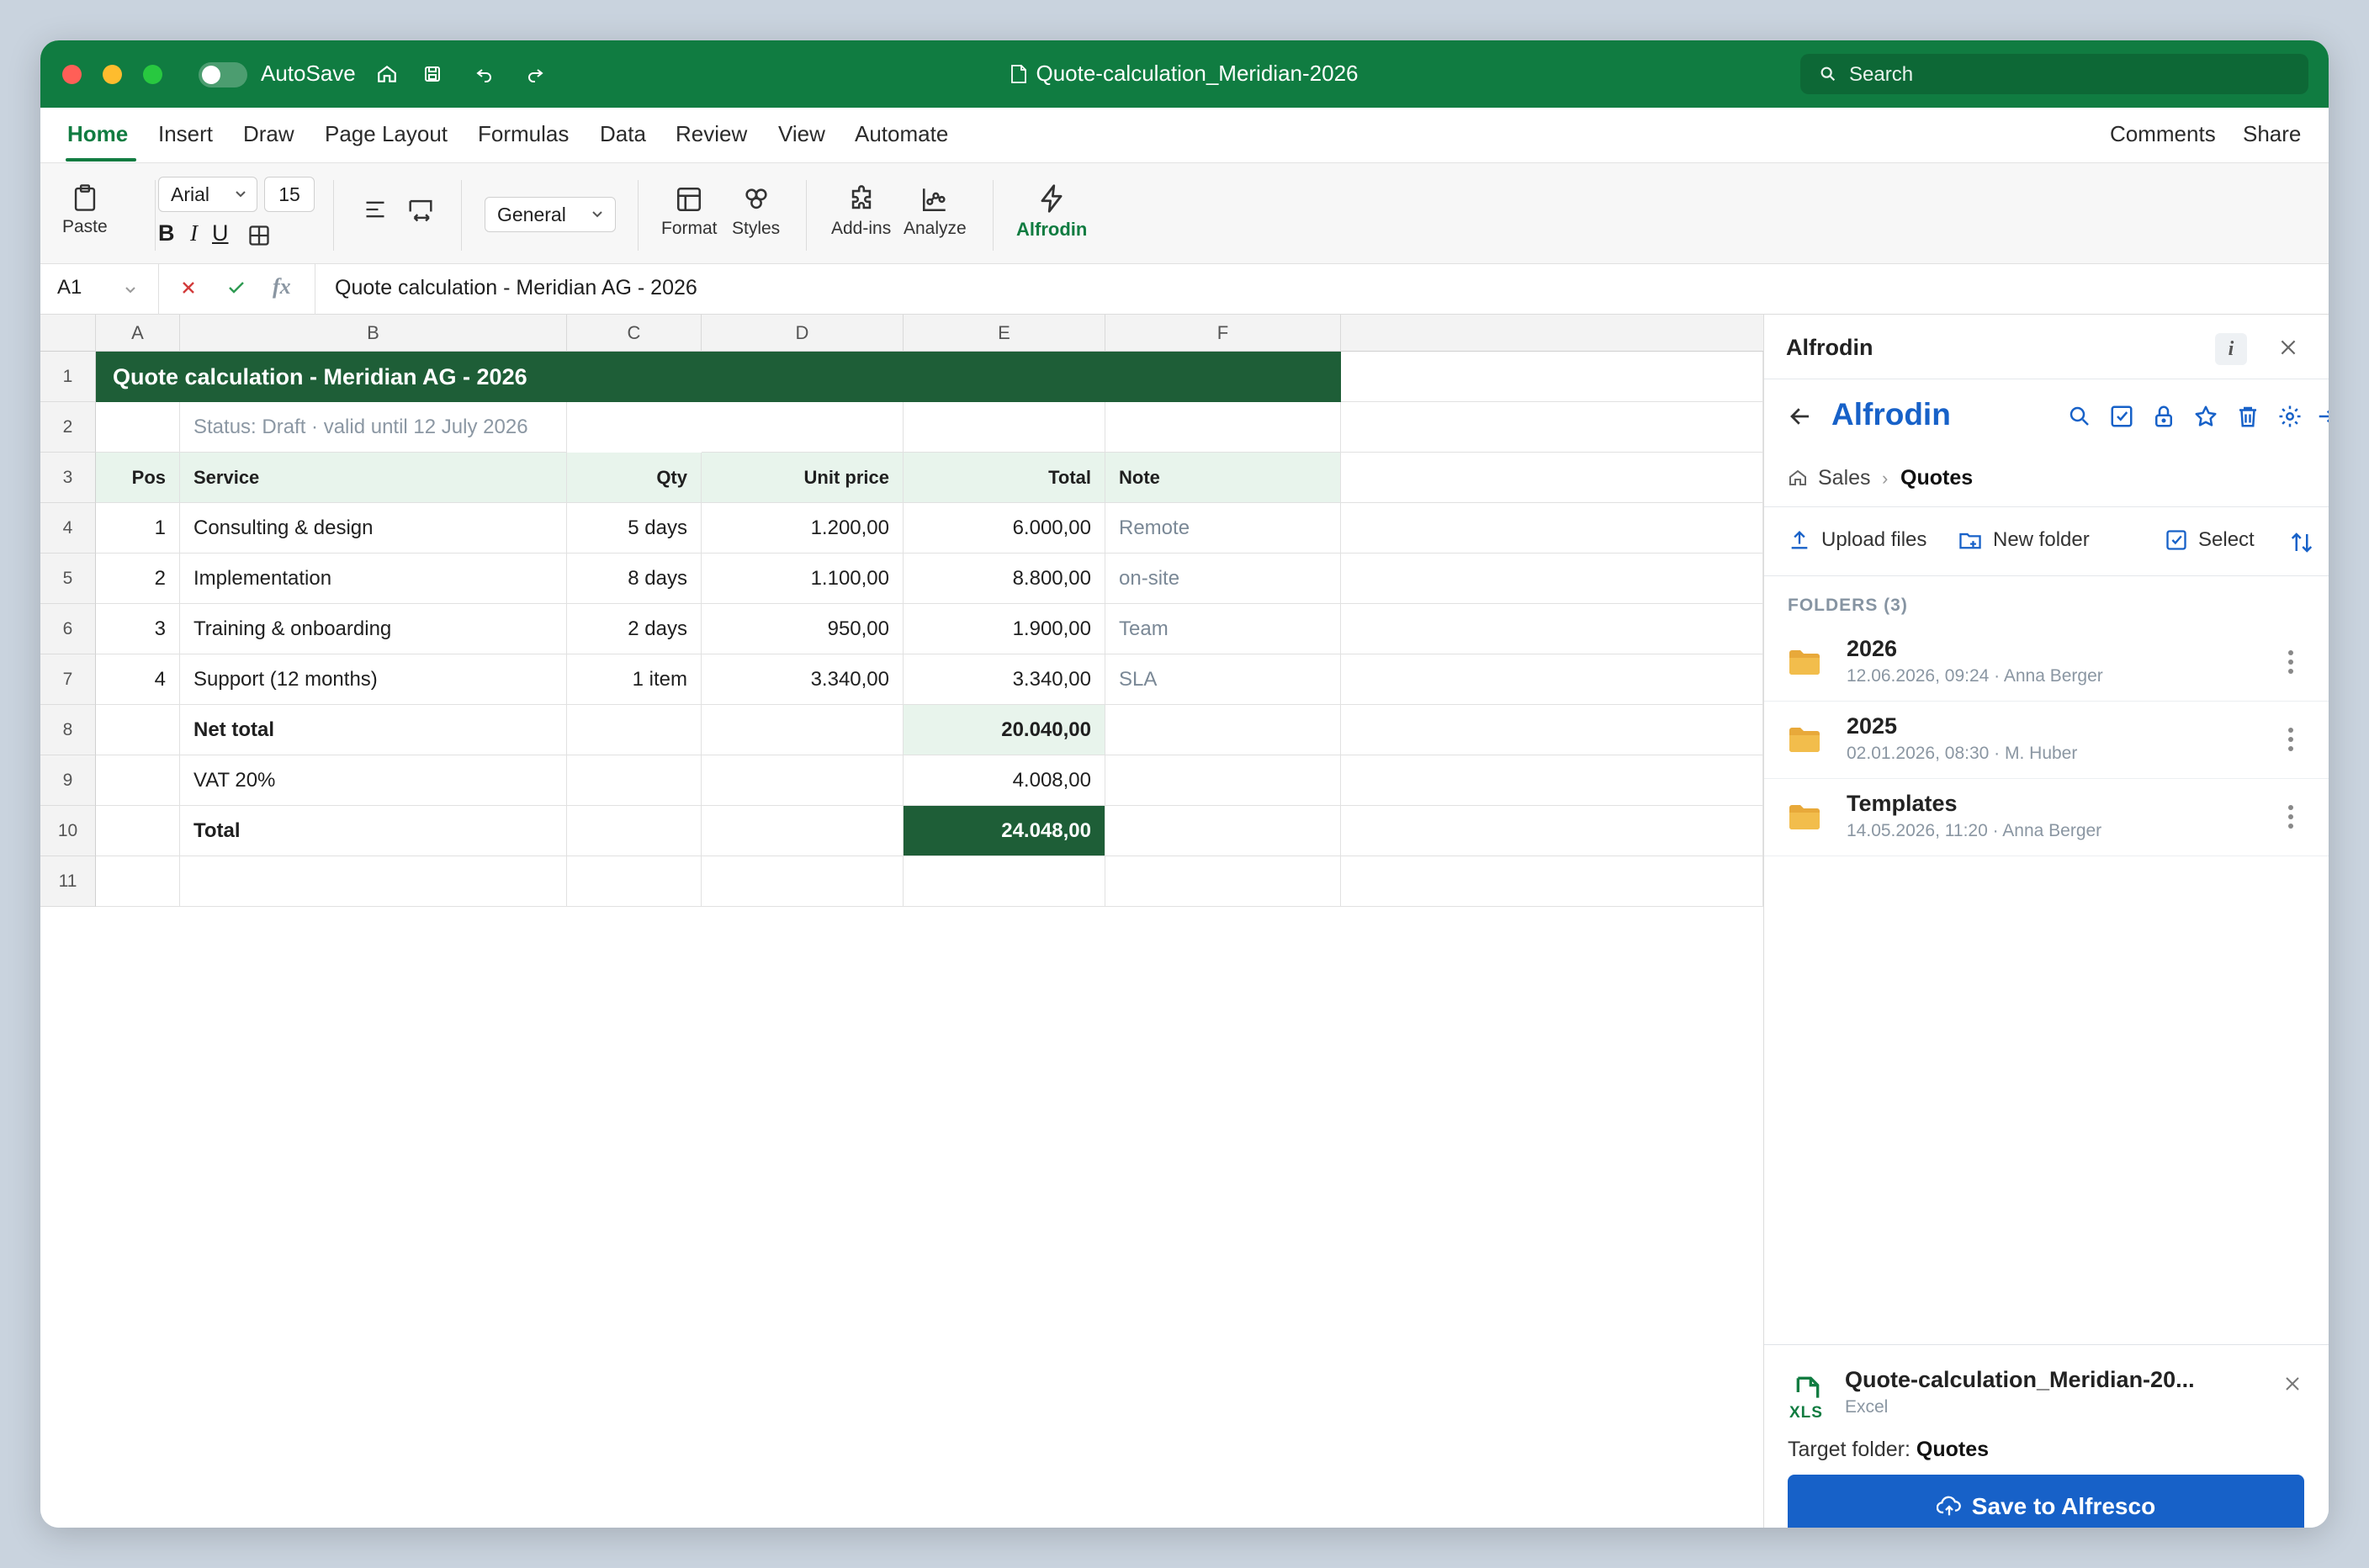 Image resolution: width=2369 pixels, height=1568 pixels. Describe the element at coordinates (2046, 1501) in the screenshot. I see `save-to-alfresco-button: Save to Alfresco` at that location.